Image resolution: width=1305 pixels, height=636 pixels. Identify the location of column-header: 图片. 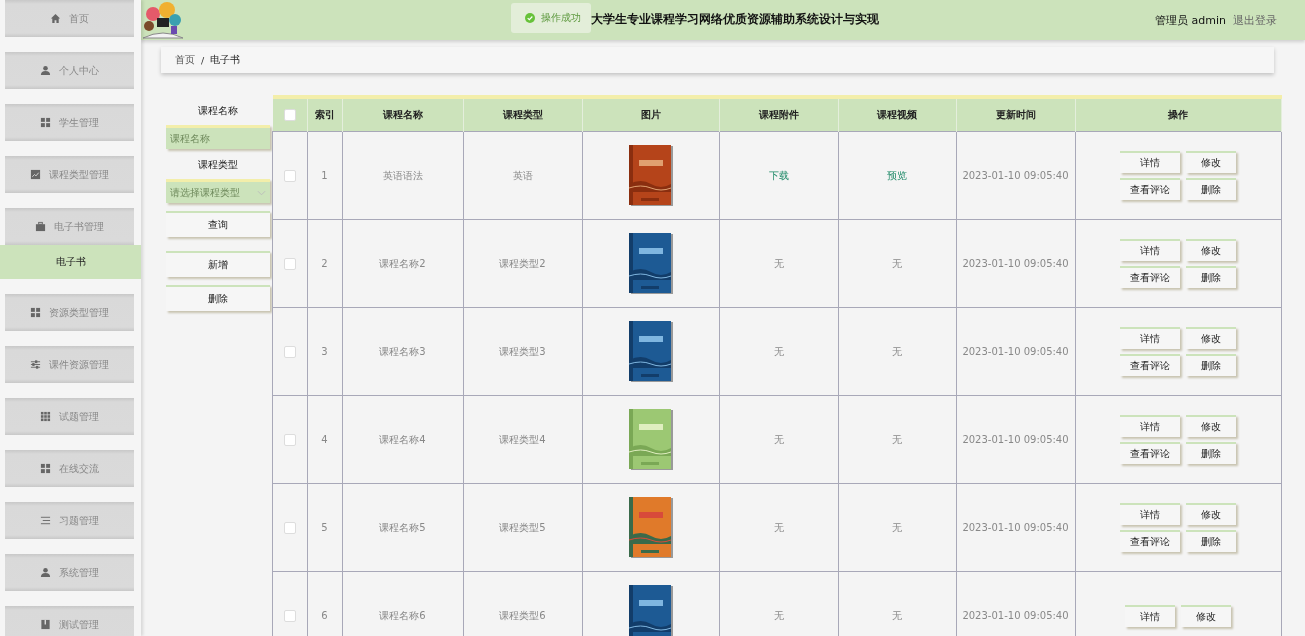
(650, 114).